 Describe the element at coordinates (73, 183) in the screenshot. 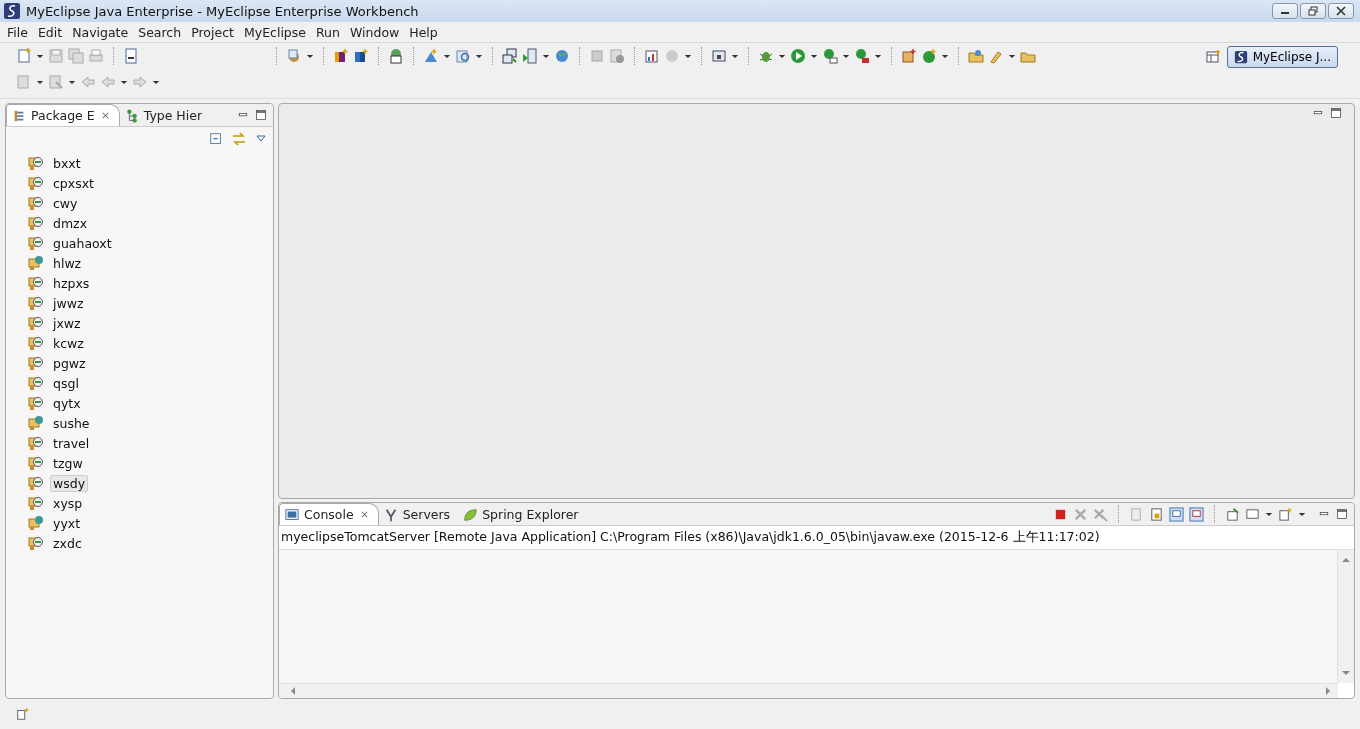

I see `tree-item: cpxsxt` at that location.